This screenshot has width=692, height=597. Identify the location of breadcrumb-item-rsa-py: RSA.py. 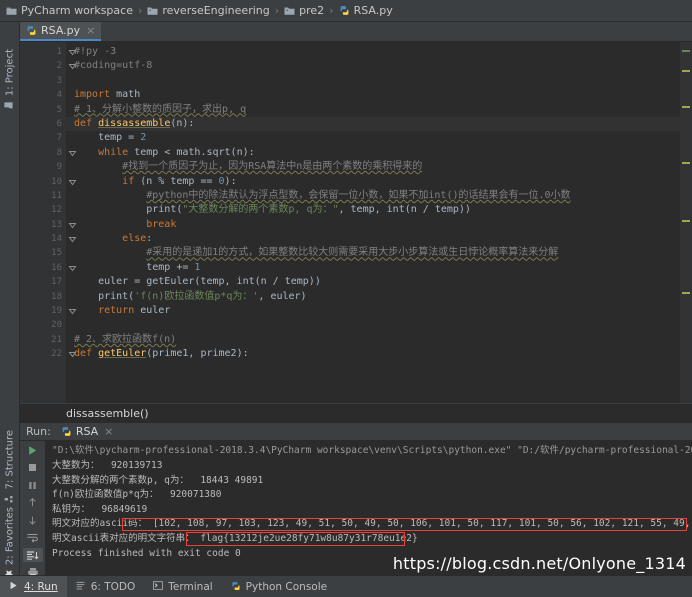
(366, 10).